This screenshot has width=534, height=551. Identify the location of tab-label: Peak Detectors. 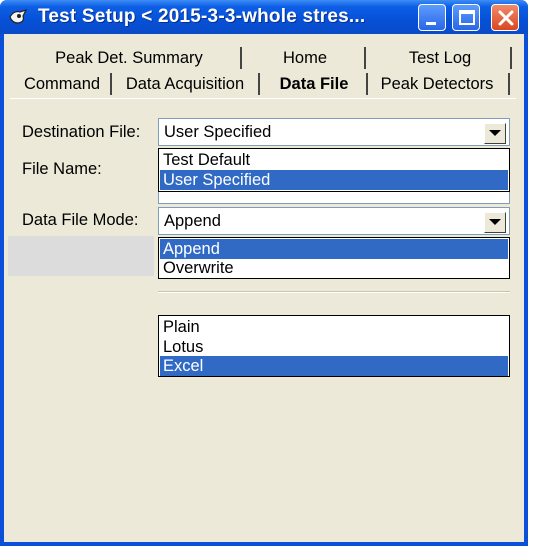
(437, 83).